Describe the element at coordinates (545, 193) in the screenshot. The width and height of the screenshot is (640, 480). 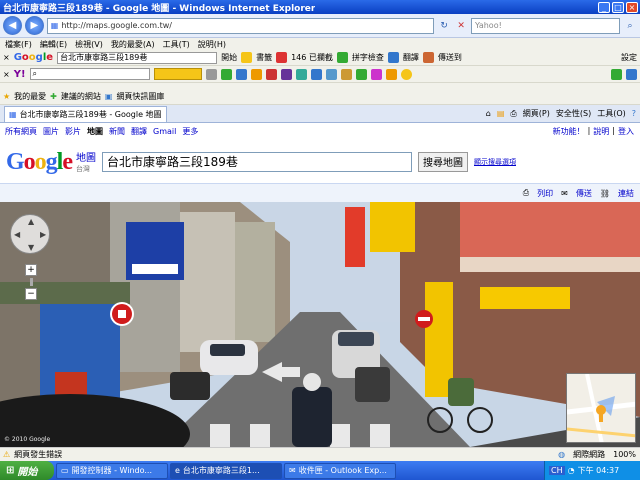
I see `print-link: 列印` at that location.